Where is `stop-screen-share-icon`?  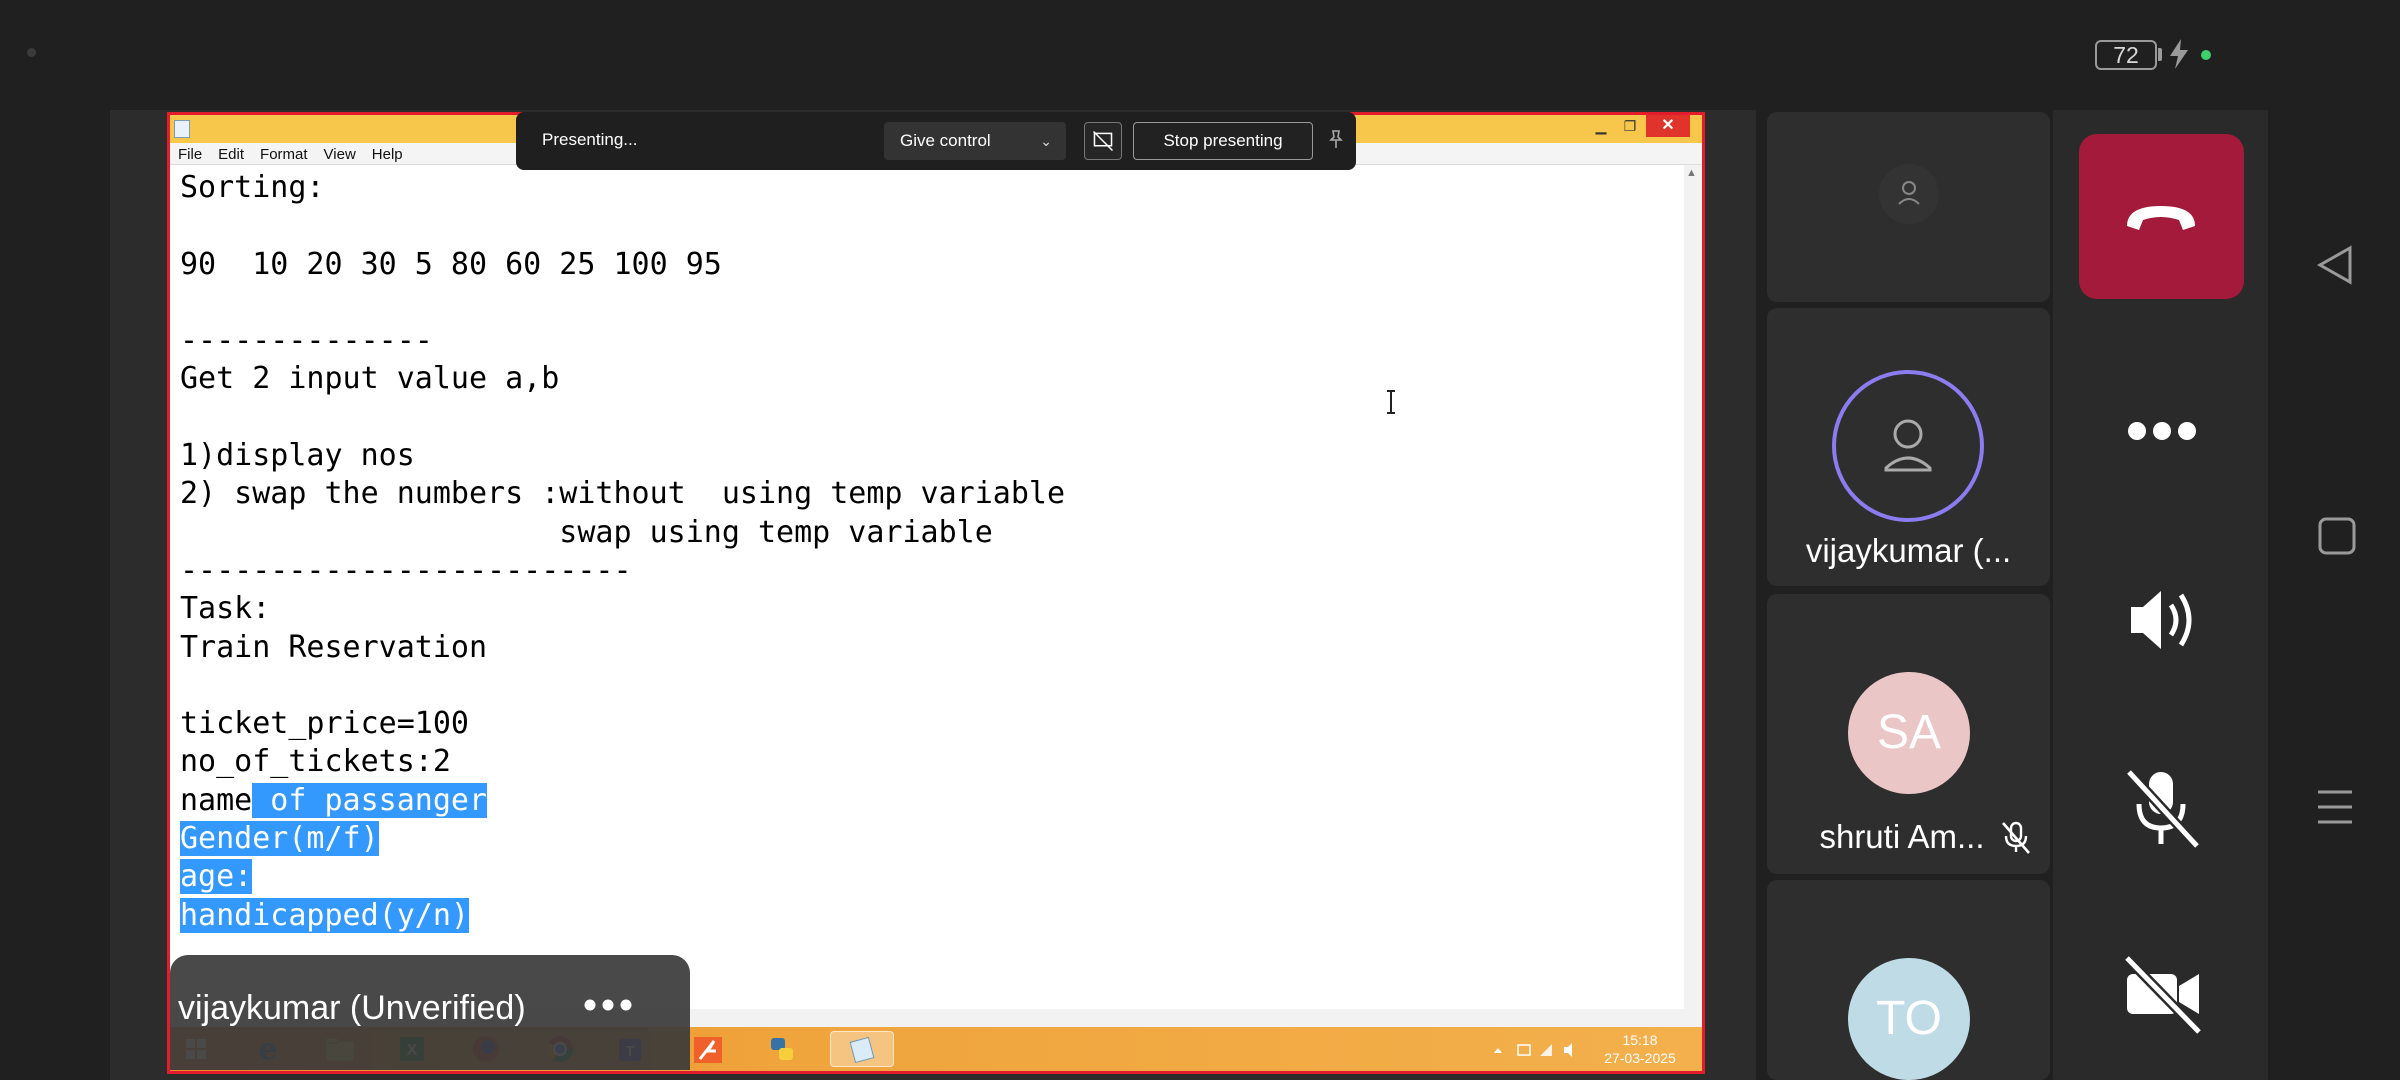 stop-screen-share-icon is located at coordinates (1103, 141).